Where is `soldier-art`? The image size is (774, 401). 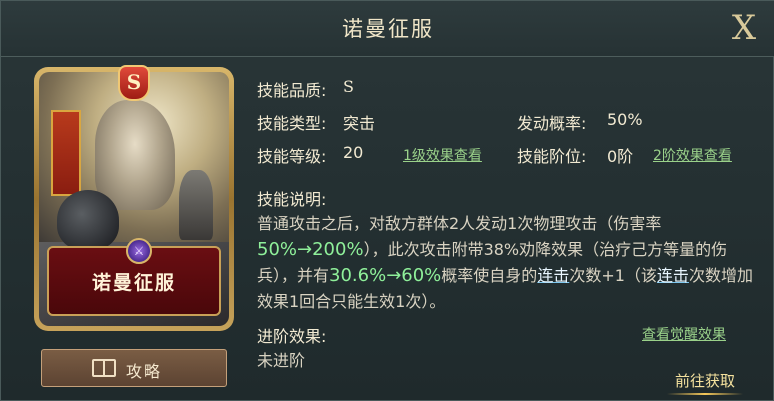
soldier-art is located at coordinates (196, 205).